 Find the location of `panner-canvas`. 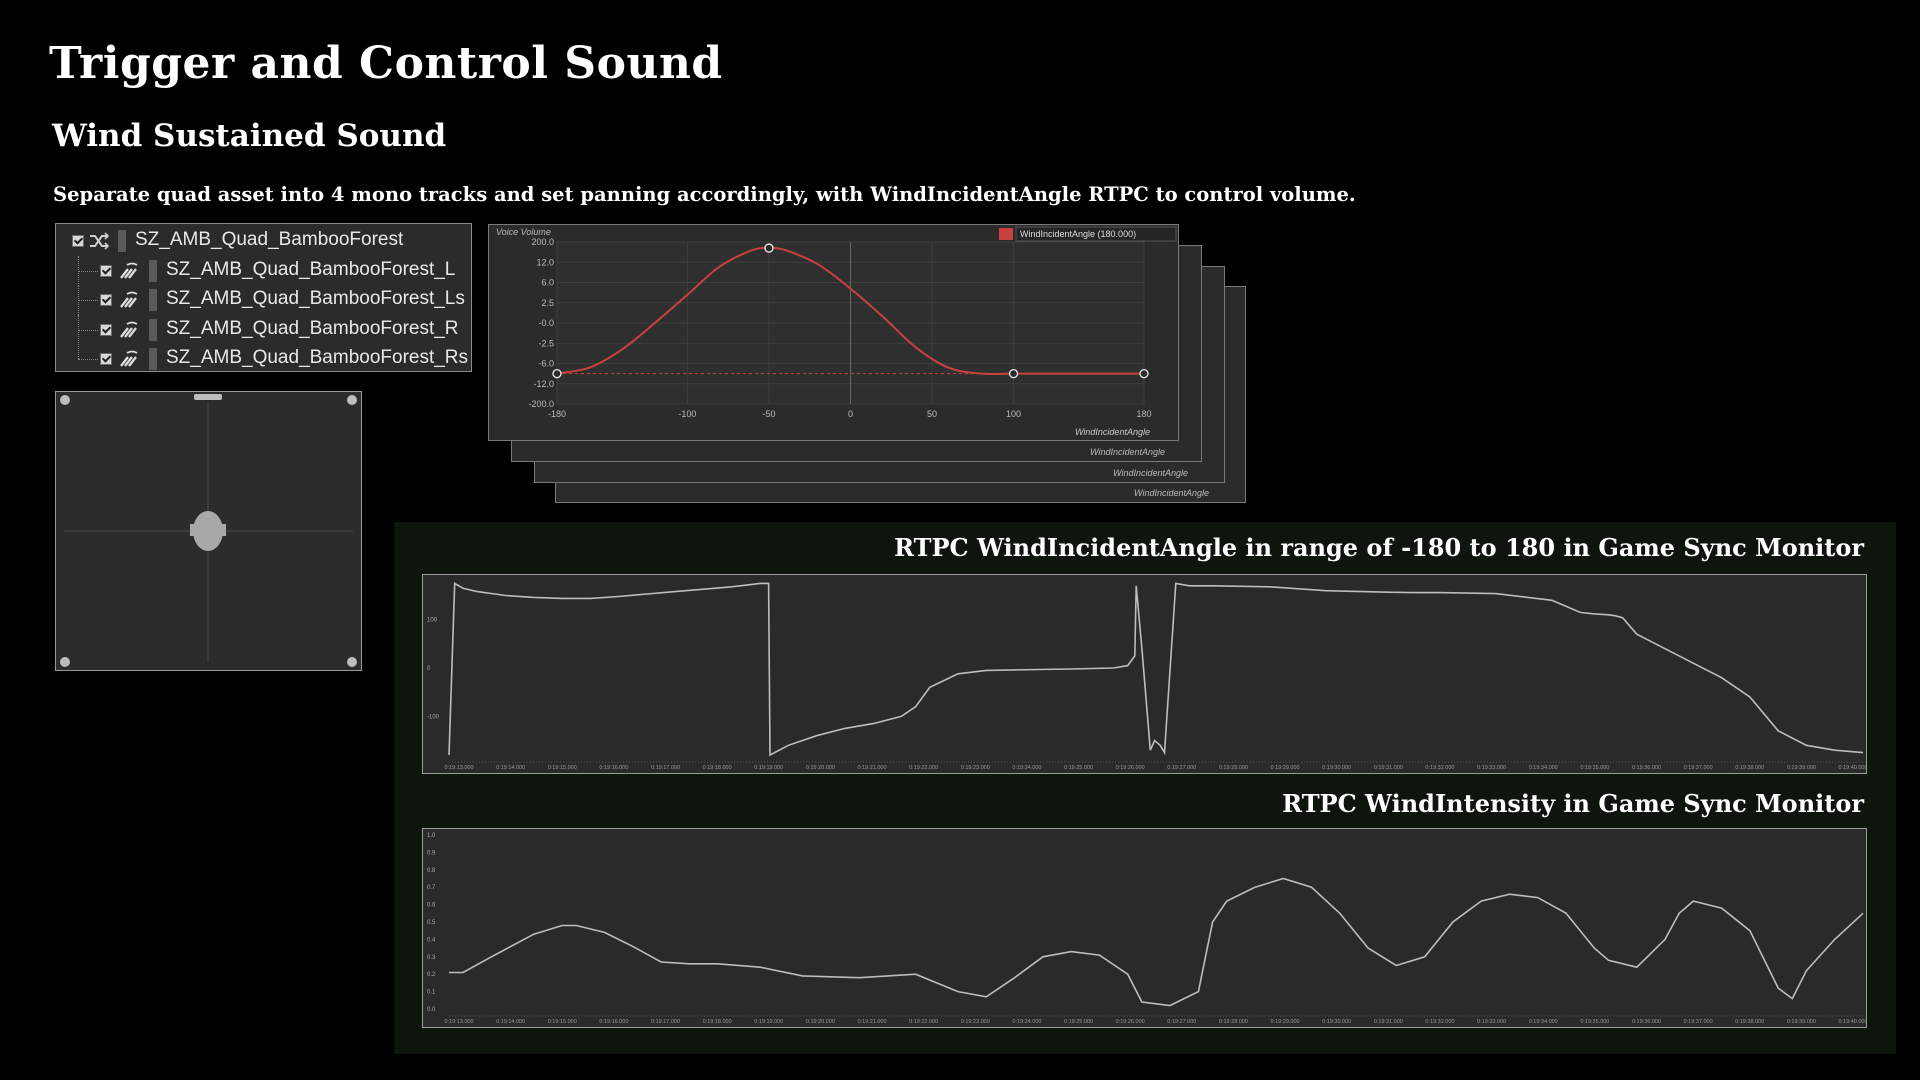

panner-canvas is located at coordinates (208, 531).